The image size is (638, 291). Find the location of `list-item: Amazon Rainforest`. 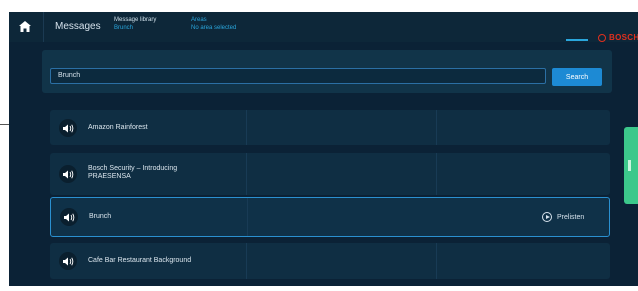

list-item: Amazon Rainforest is located at coordinates (330, 127).